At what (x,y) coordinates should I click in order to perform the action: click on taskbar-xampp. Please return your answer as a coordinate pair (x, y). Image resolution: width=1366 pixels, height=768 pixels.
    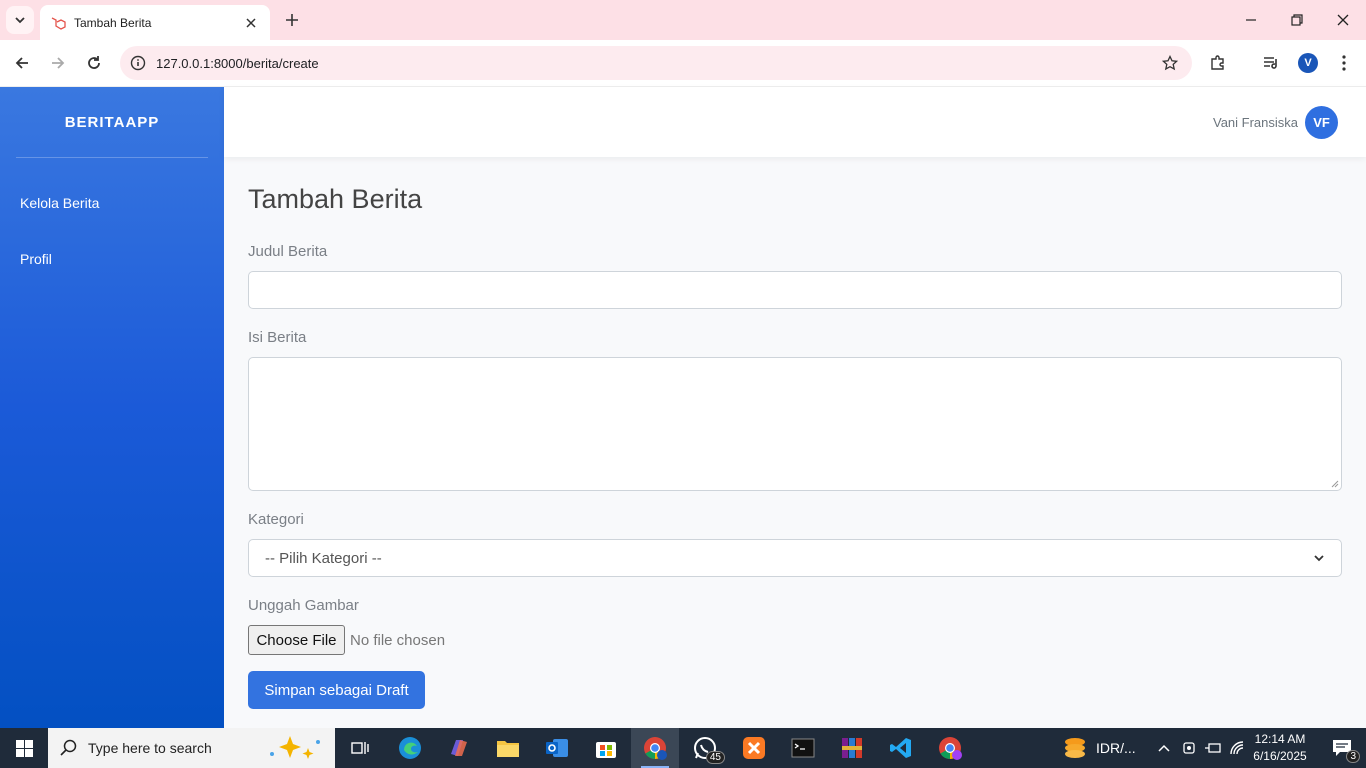
    Looking at the image, I should click on (754, 748).